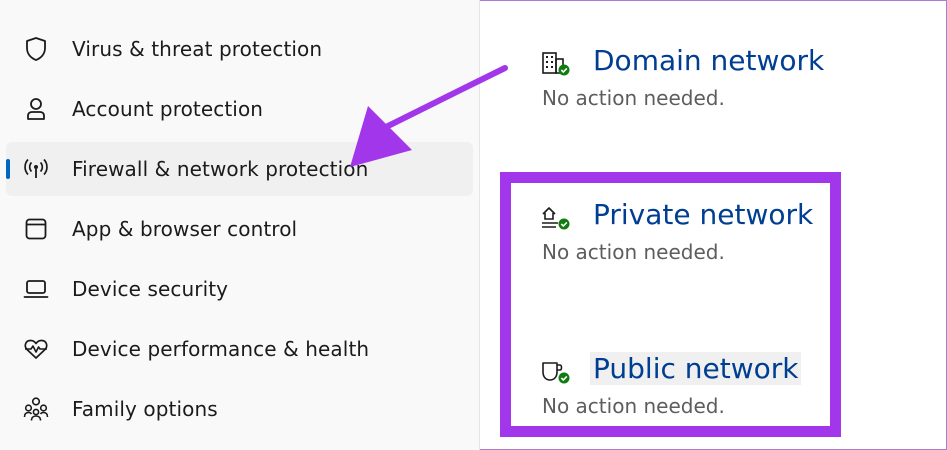  Describe the element at coordinates (197, 49) in the screenshot. I see `sidebar-item-label: Virus & threat protection` at that location.